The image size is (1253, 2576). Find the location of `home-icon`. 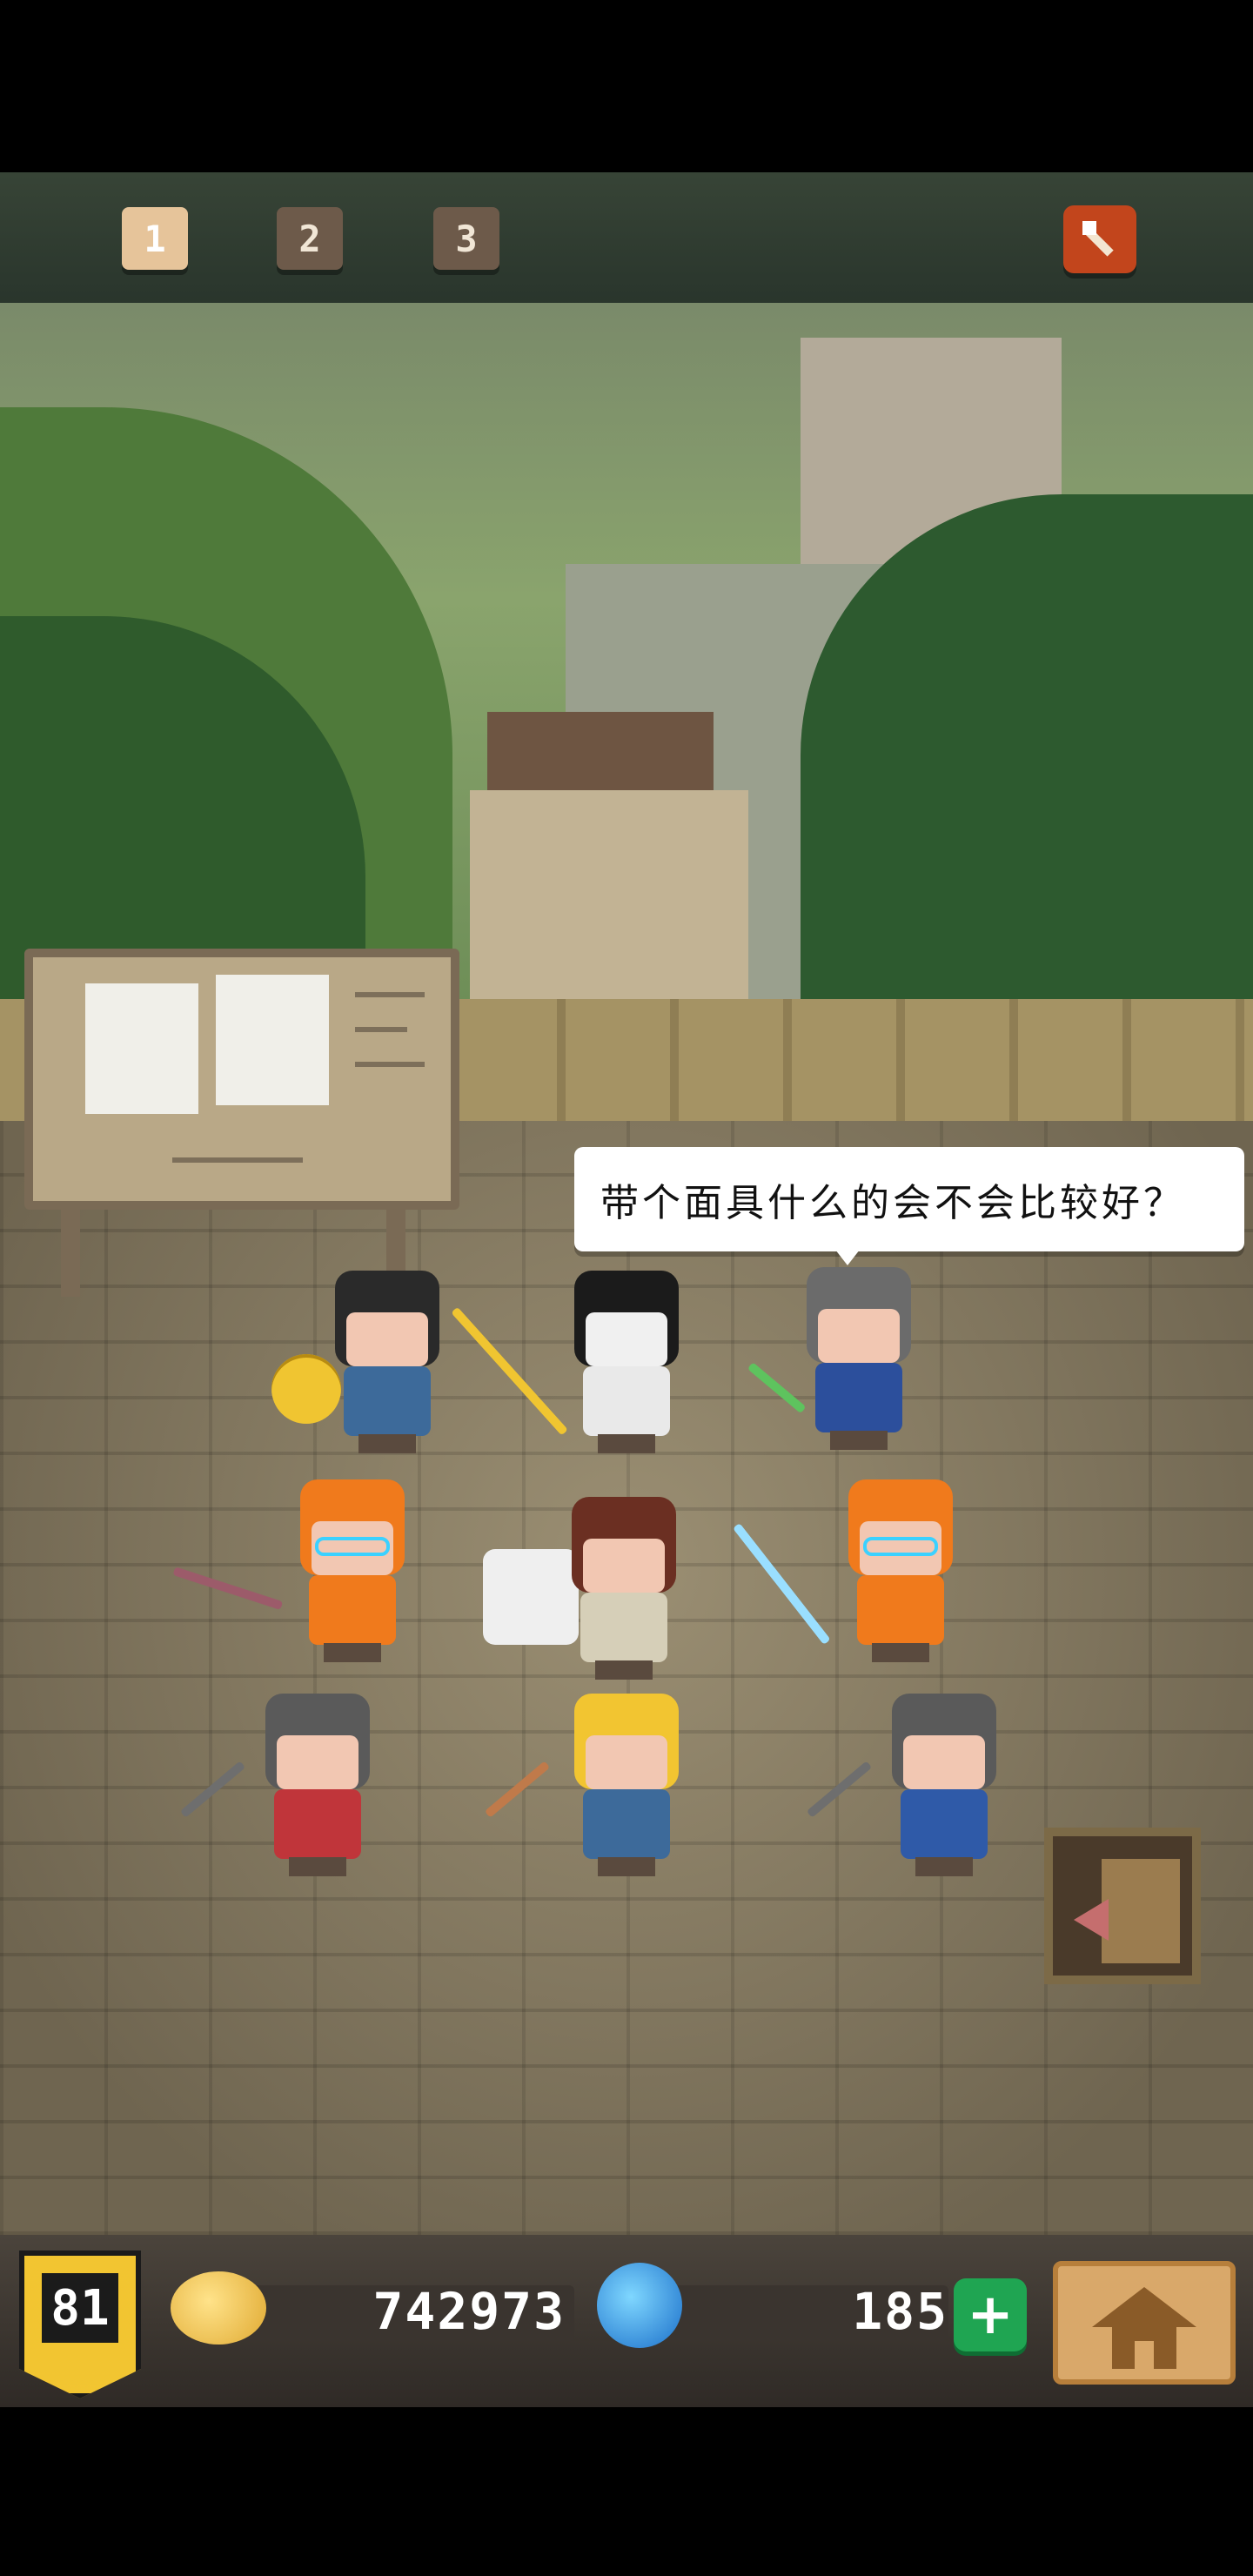

home-icon is located at coordinates (1144, 2307).